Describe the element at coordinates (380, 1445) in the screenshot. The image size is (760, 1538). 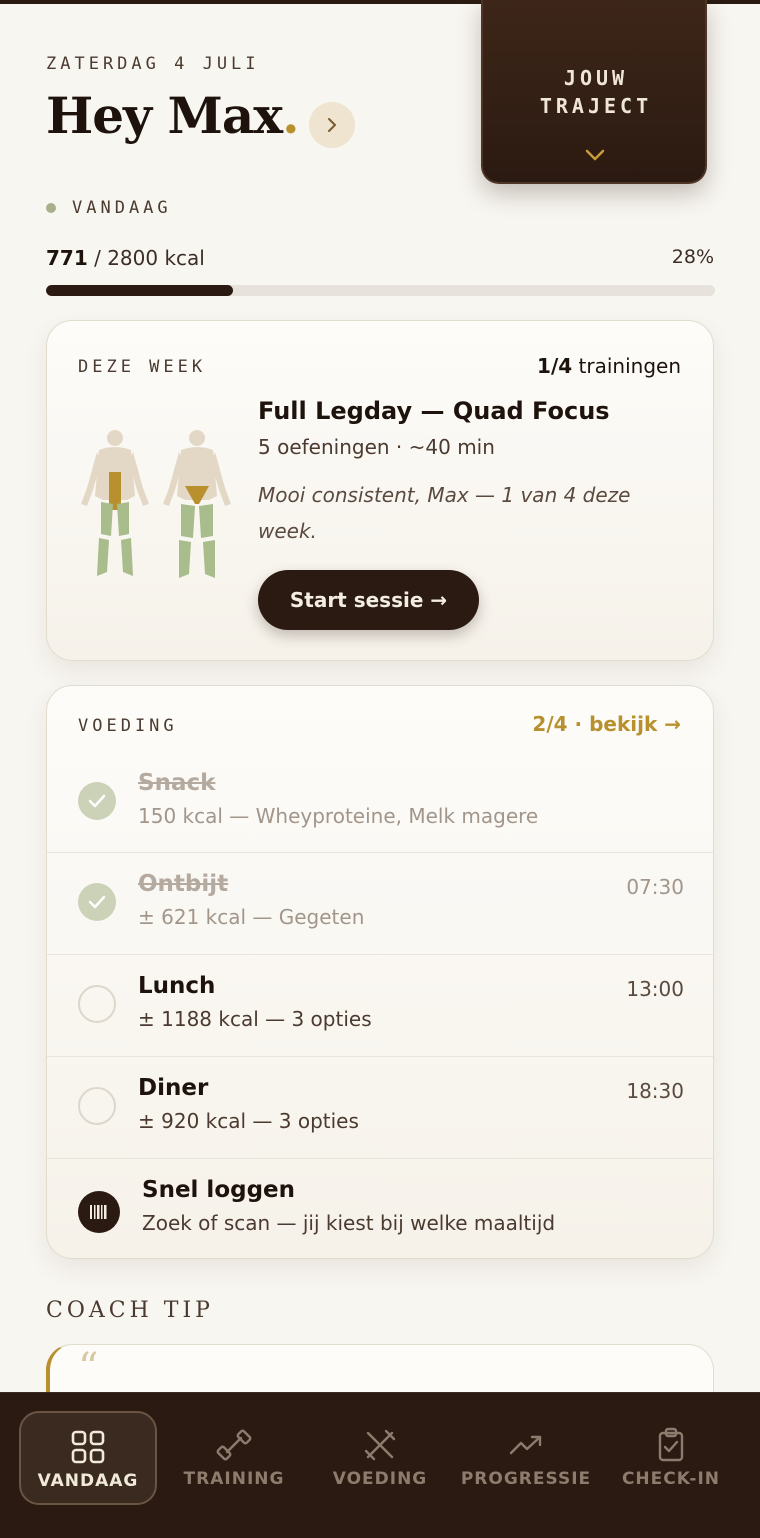
I see `fork-knife-icon` at that location.